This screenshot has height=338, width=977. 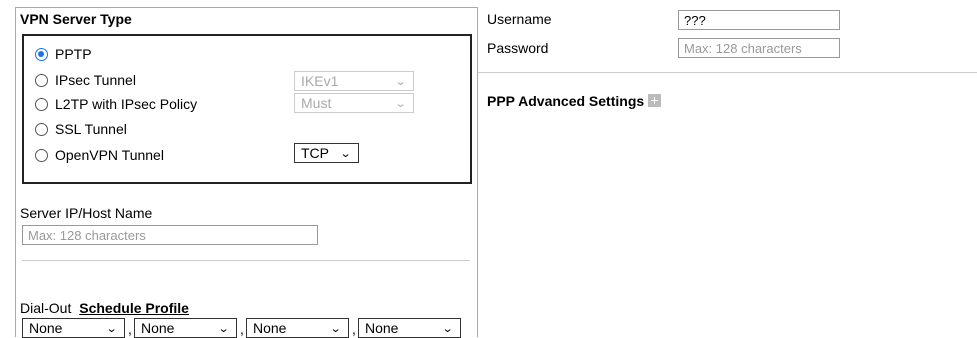 I want to click on option-pptp: PPTP, so click(x=58, y=54).